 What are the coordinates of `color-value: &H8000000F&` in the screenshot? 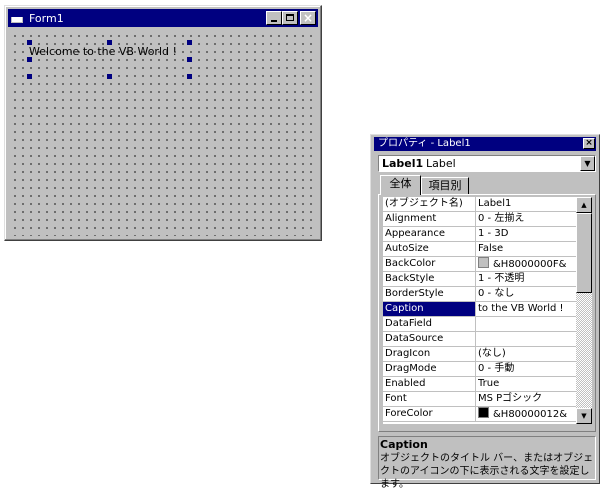 It's located at (530, 264).